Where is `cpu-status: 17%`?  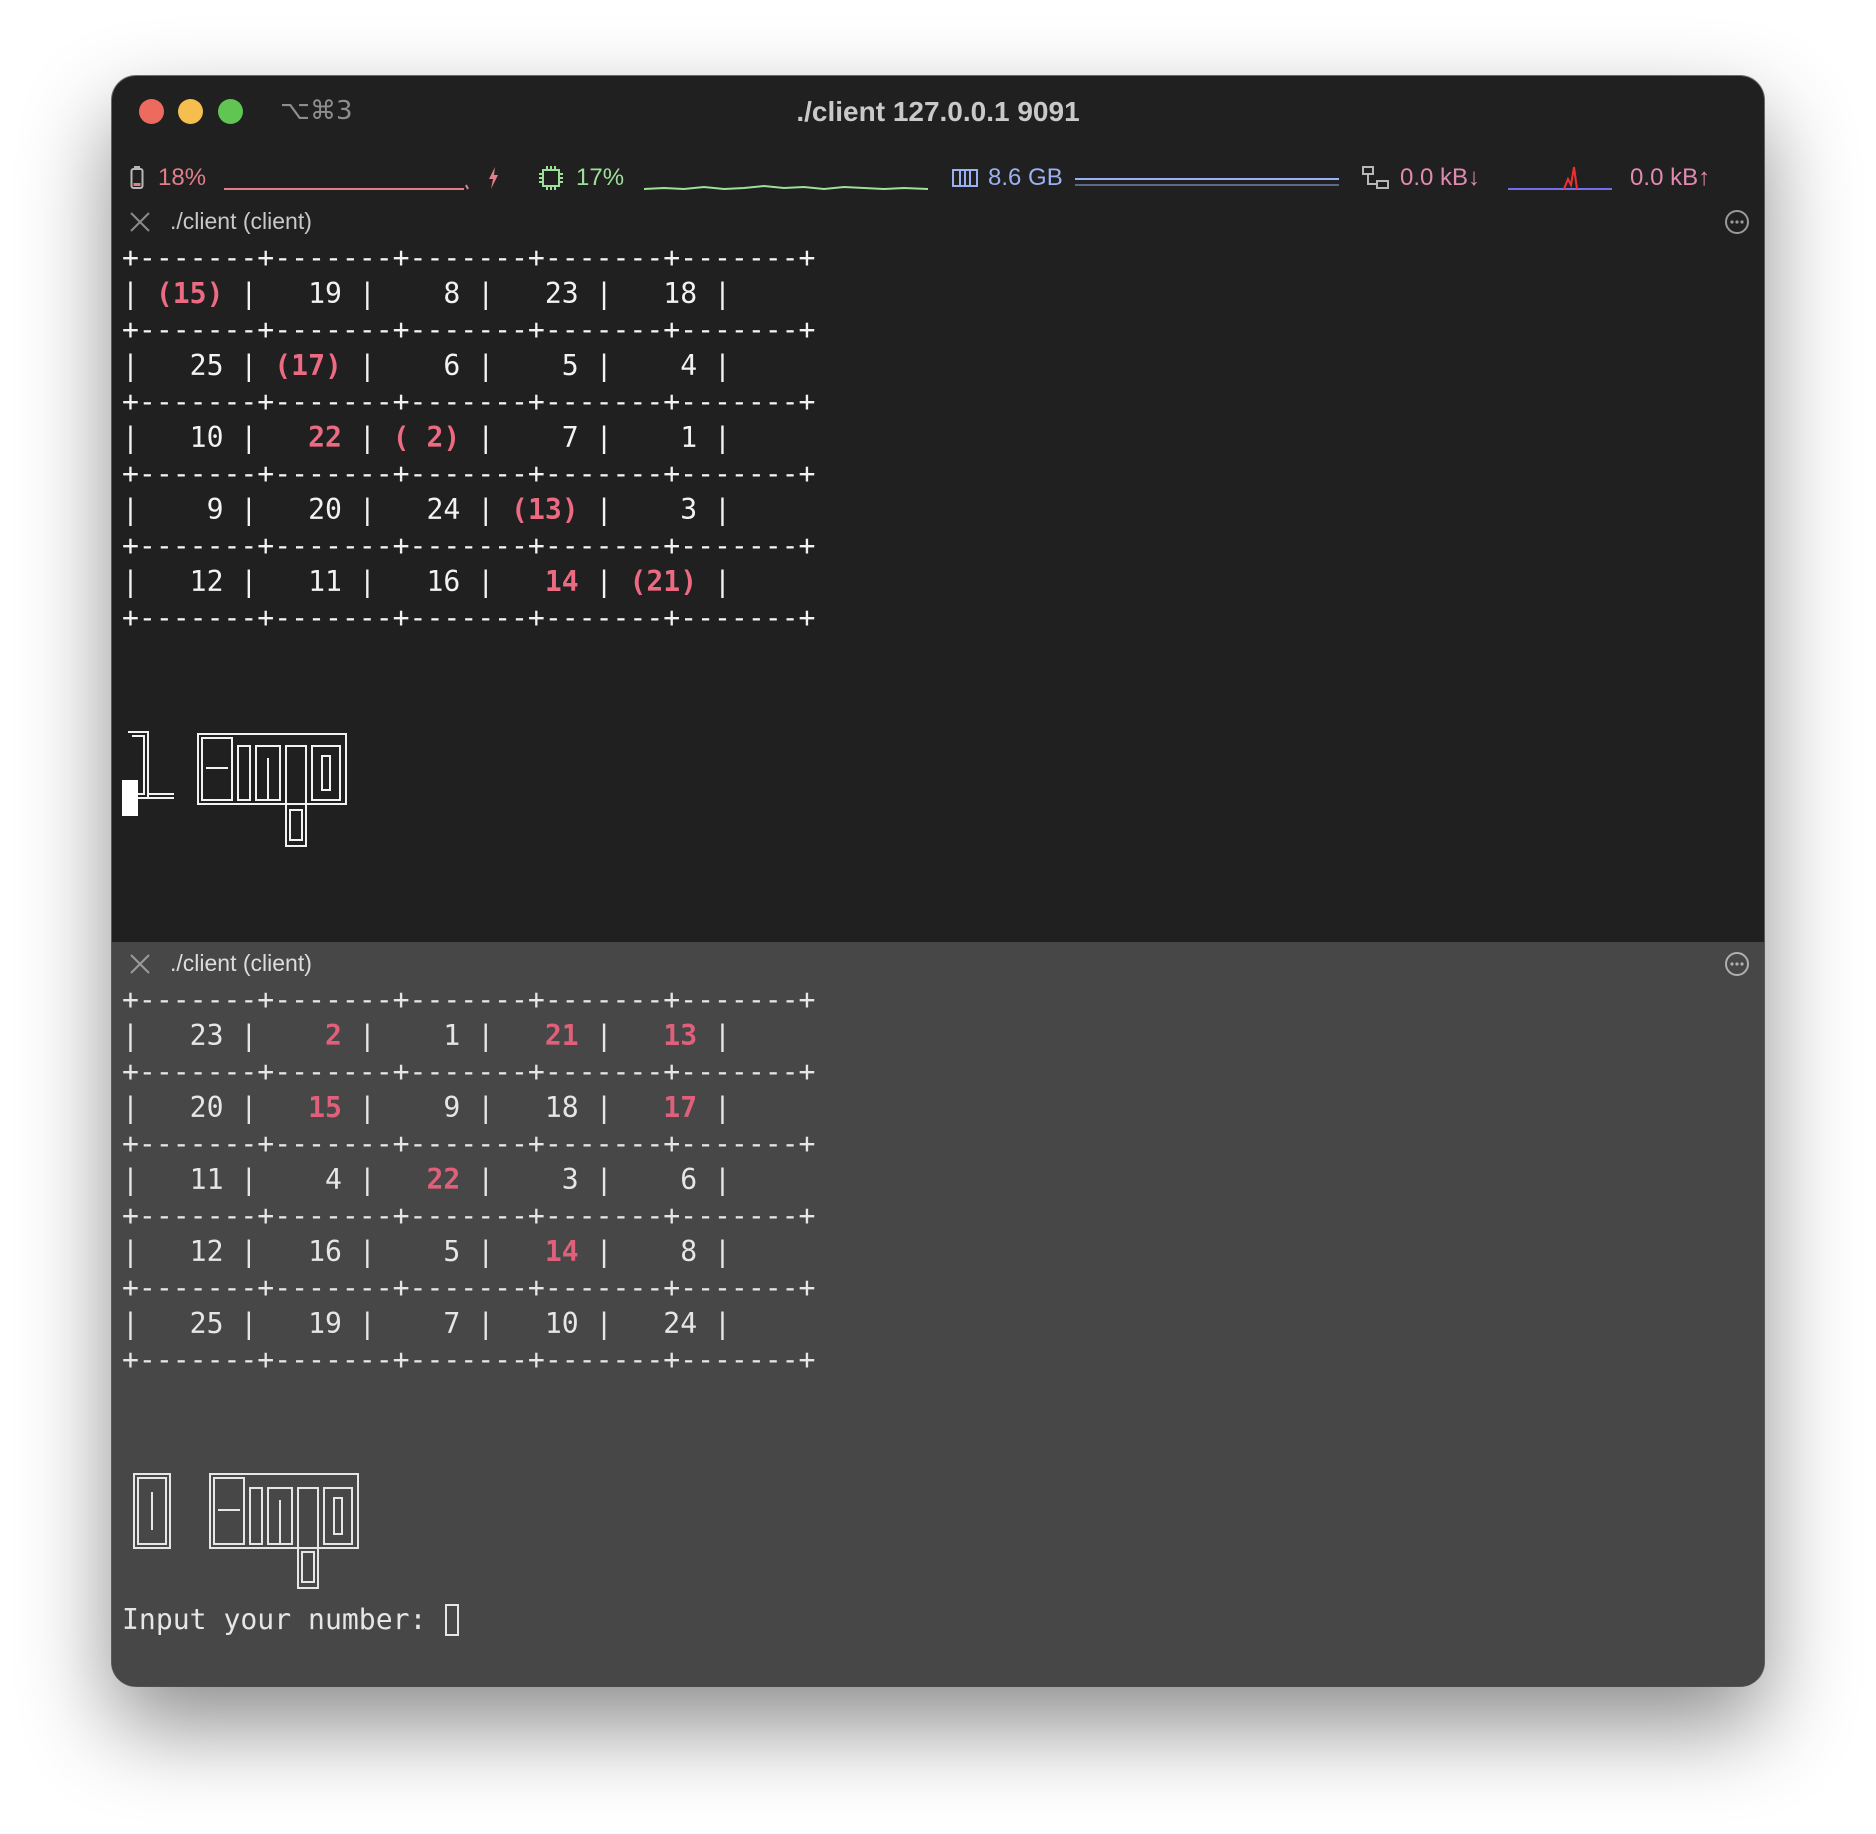 cpu-status: 17% is located at coordinates (736, 178).